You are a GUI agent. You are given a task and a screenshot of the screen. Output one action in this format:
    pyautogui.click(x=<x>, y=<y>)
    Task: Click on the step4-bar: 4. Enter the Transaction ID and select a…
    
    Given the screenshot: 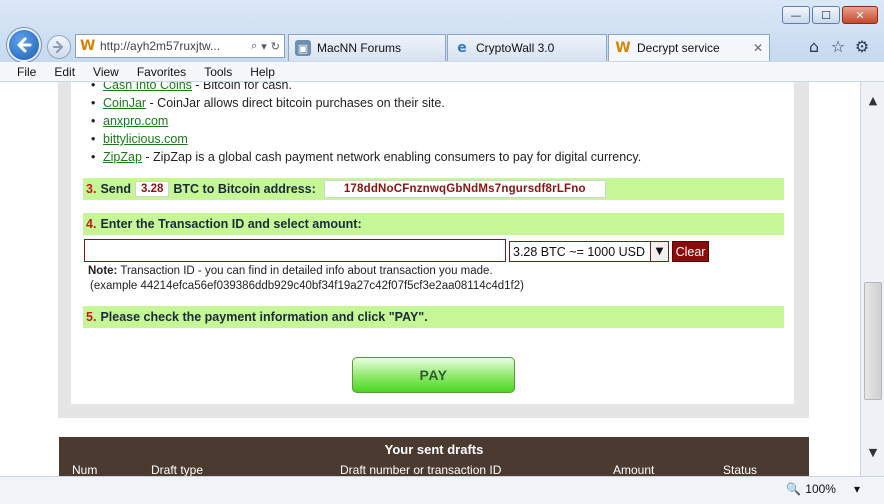 What is the action you would take?
    pyautogui.click(x=433, y=224)
    